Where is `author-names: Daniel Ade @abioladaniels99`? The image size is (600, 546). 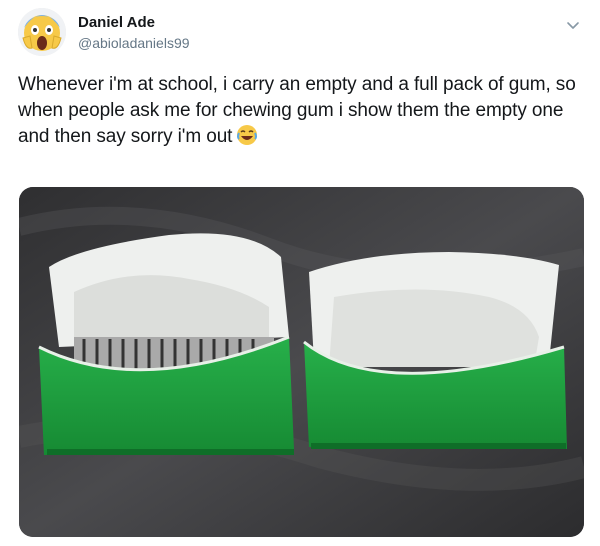
author-names: Daniel Ade @abioladaniels99 is located at coordinates (134, 33).